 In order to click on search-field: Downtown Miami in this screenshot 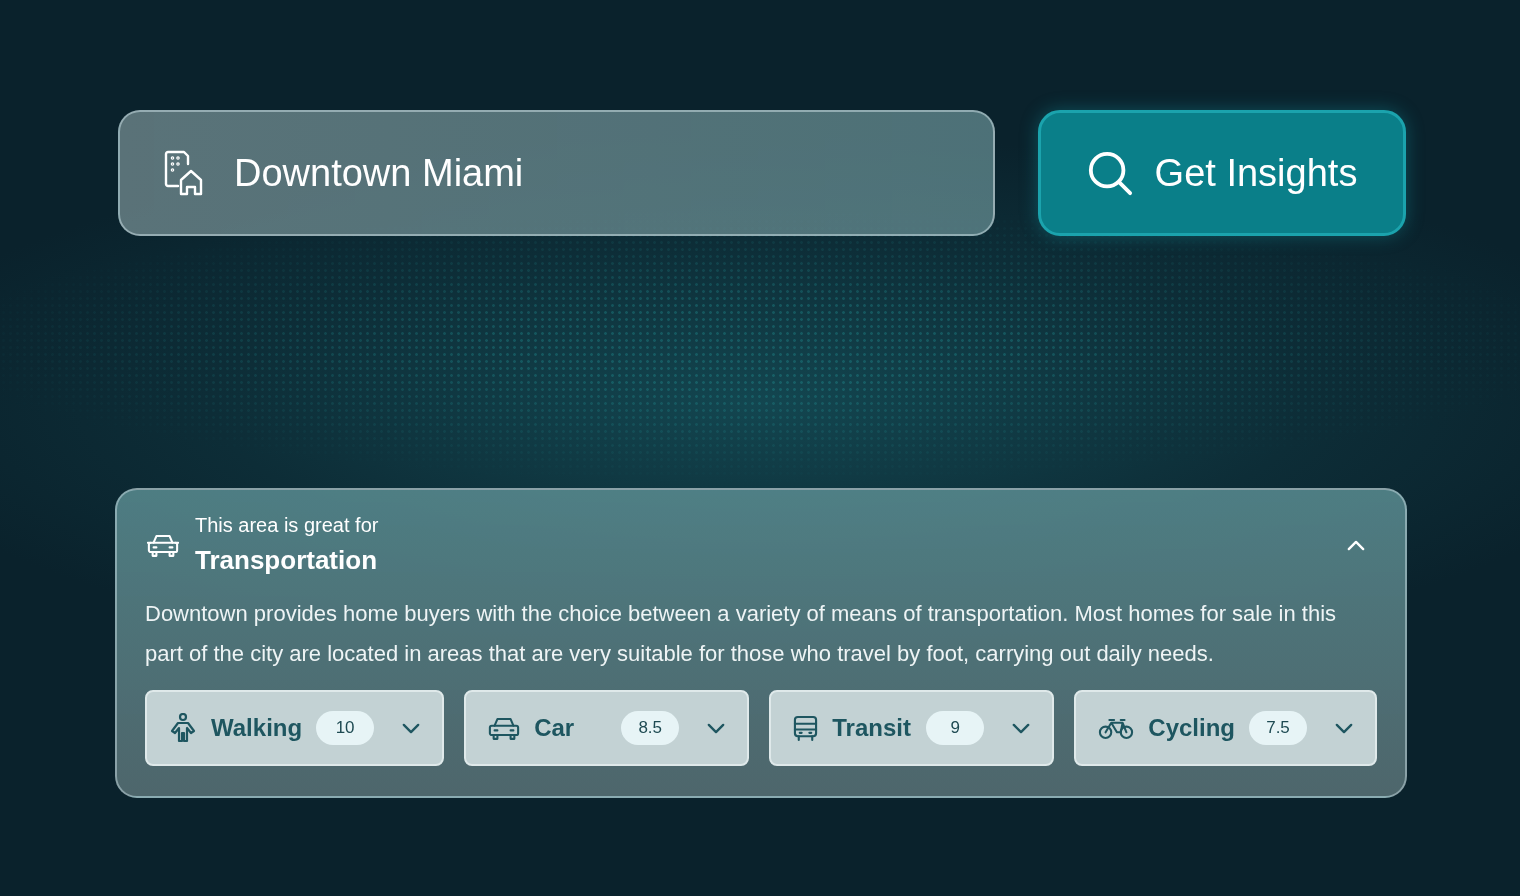, I will do `click(556, 173)`.